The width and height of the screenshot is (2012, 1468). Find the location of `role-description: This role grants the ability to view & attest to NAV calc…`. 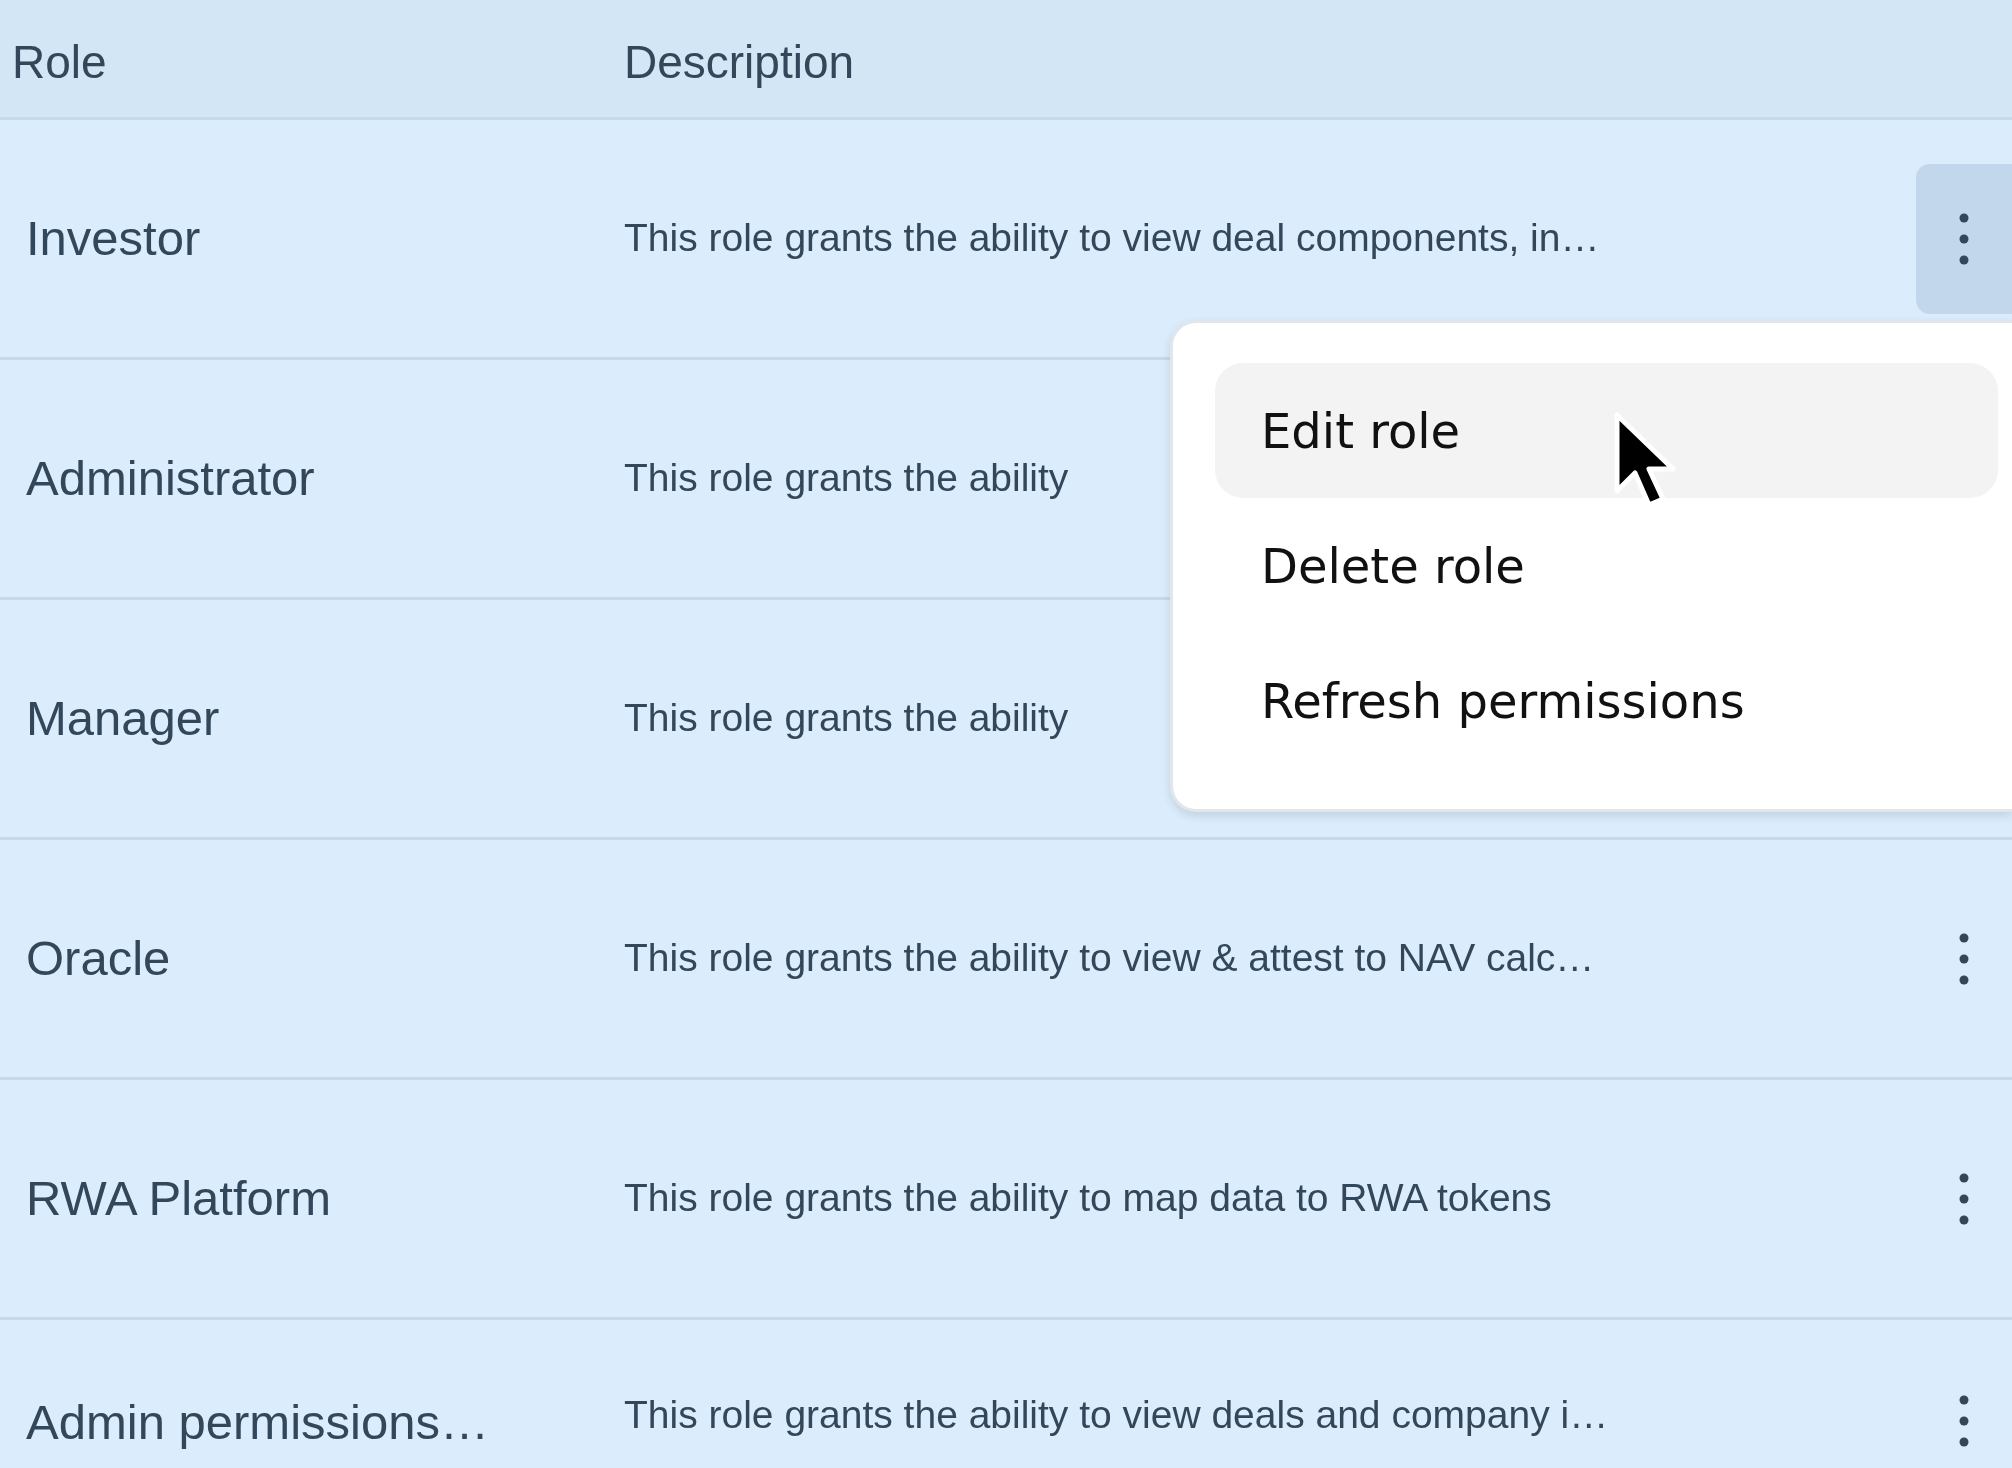

role-description: This role grants the ability to view & attest to NAV calc… is located at coordinates (1109, 958).